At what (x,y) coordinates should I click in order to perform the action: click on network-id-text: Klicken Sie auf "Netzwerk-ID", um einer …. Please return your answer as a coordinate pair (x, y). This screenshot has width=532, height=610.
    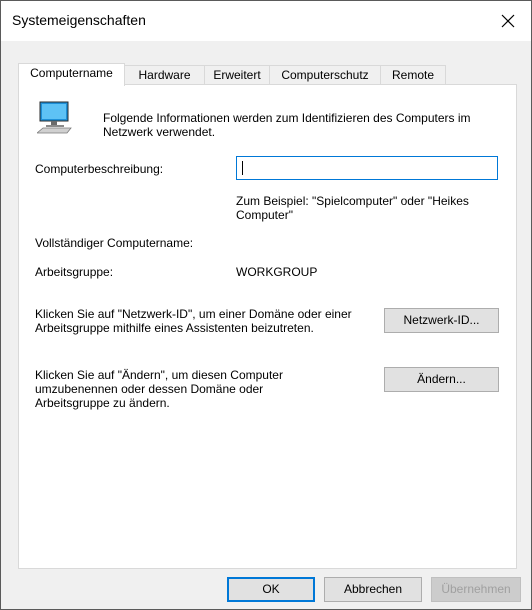
    Looking at the image, I should click on (193, 321).